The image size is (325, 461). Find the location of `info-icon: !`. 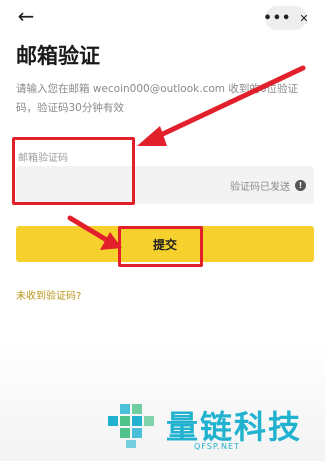

info-icon: ! is located at coordinates (300, 185).